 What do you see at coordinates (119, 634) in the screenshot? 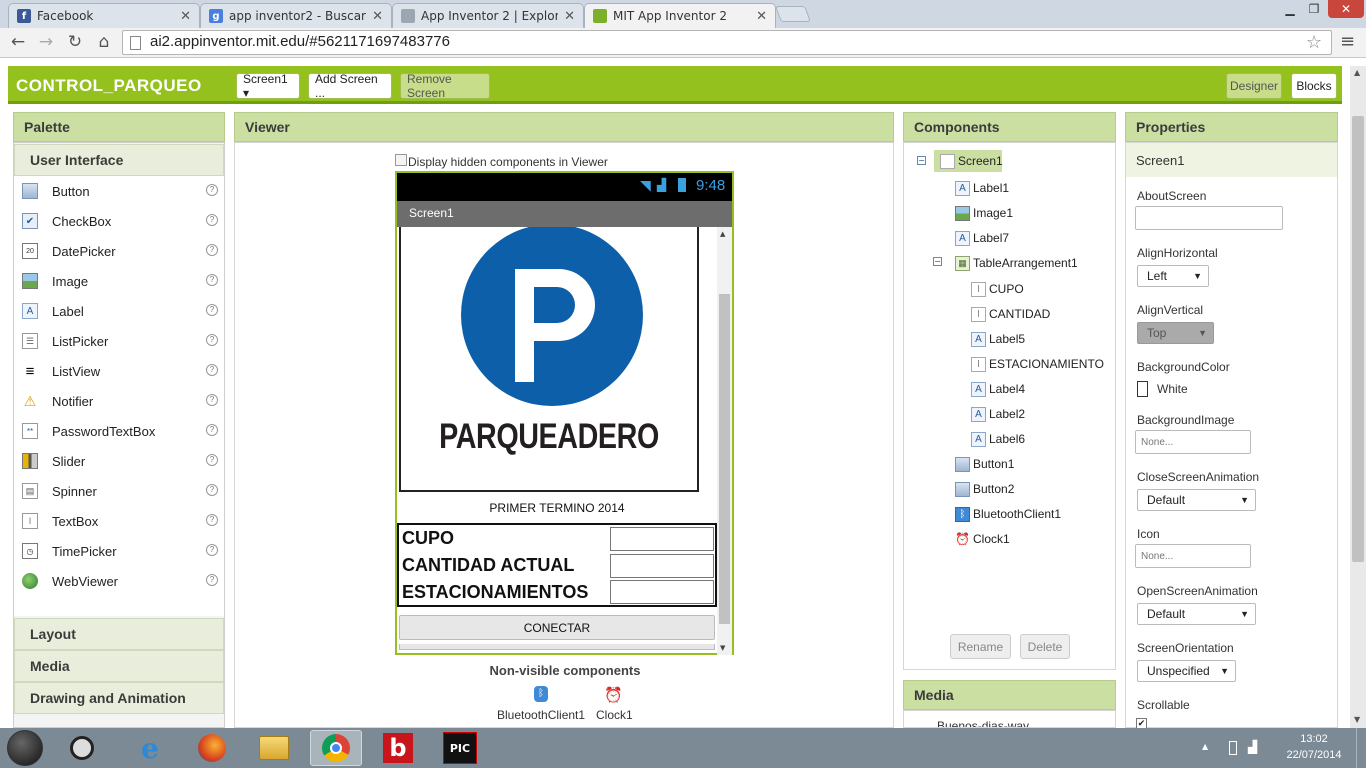
I see `category-layout: Layout` at bounding box center [119, 634].